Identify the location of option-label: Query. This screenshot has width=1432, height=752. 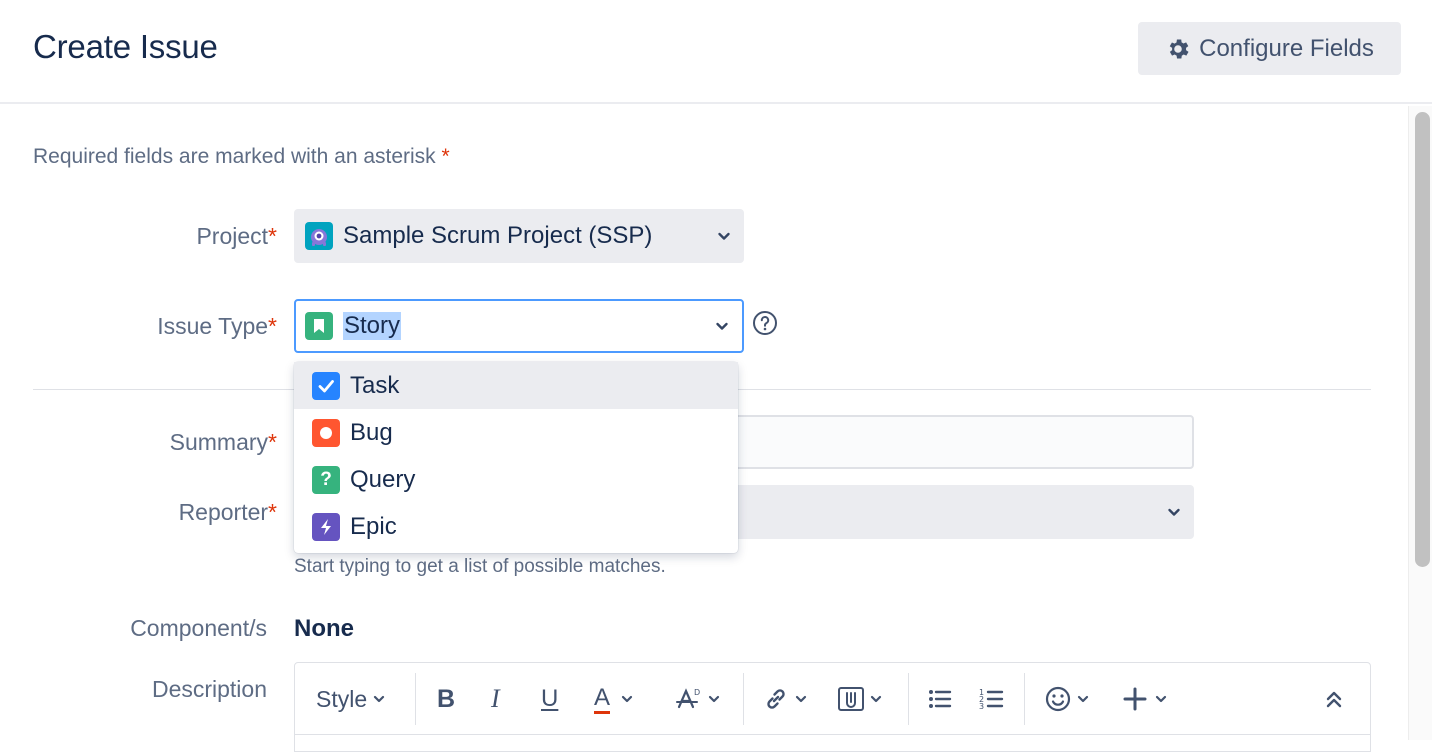
(383, 479).